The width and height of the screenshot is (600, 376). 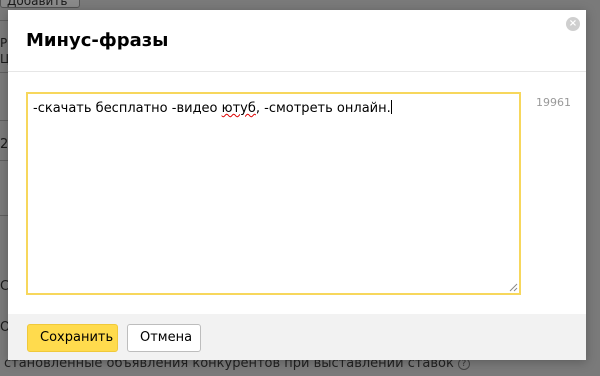 I want to click on misspelled-word: ютуб, so click(x=238, y=108).